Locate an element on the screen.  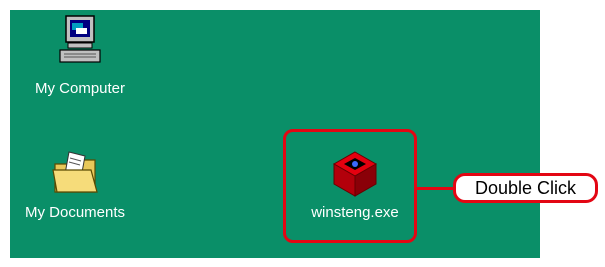
desktop-icon-my-computer: My Computer is located at coordinates (80, 55).